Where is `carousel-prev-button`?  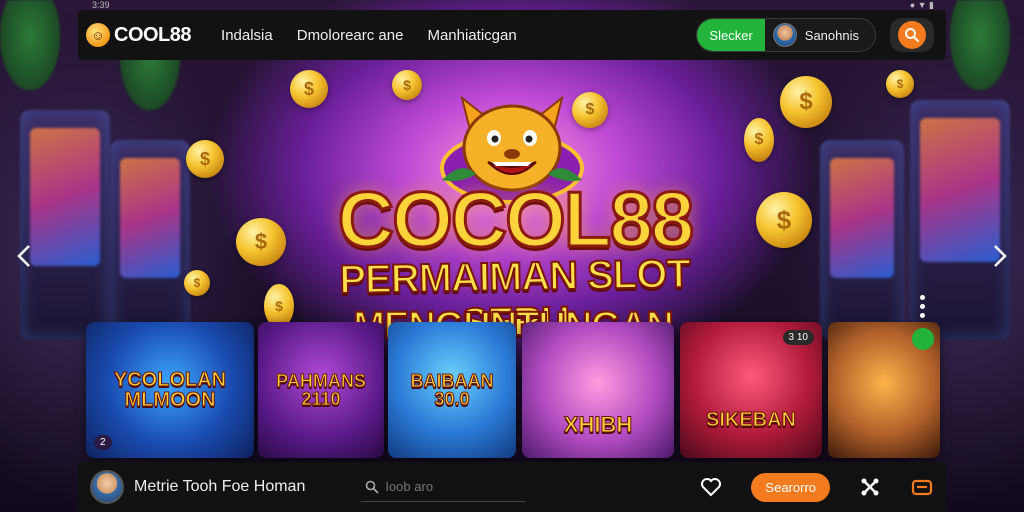
carousel-prev-button is located at coordinates (24, 256).